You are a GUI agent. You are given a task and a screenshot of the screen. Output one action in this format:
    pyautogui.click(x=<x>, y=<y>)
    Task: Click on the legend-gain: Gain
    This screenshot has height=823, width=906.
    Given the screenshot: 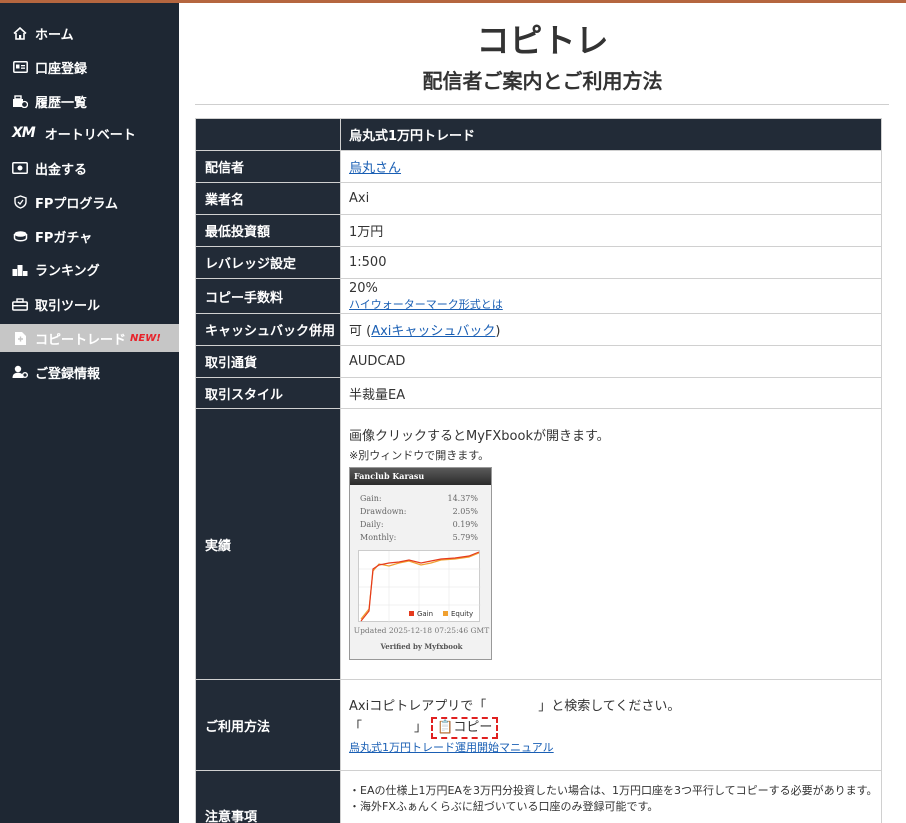 What is the action you would take?
    pyautogui.click(x=425, y=614)
    